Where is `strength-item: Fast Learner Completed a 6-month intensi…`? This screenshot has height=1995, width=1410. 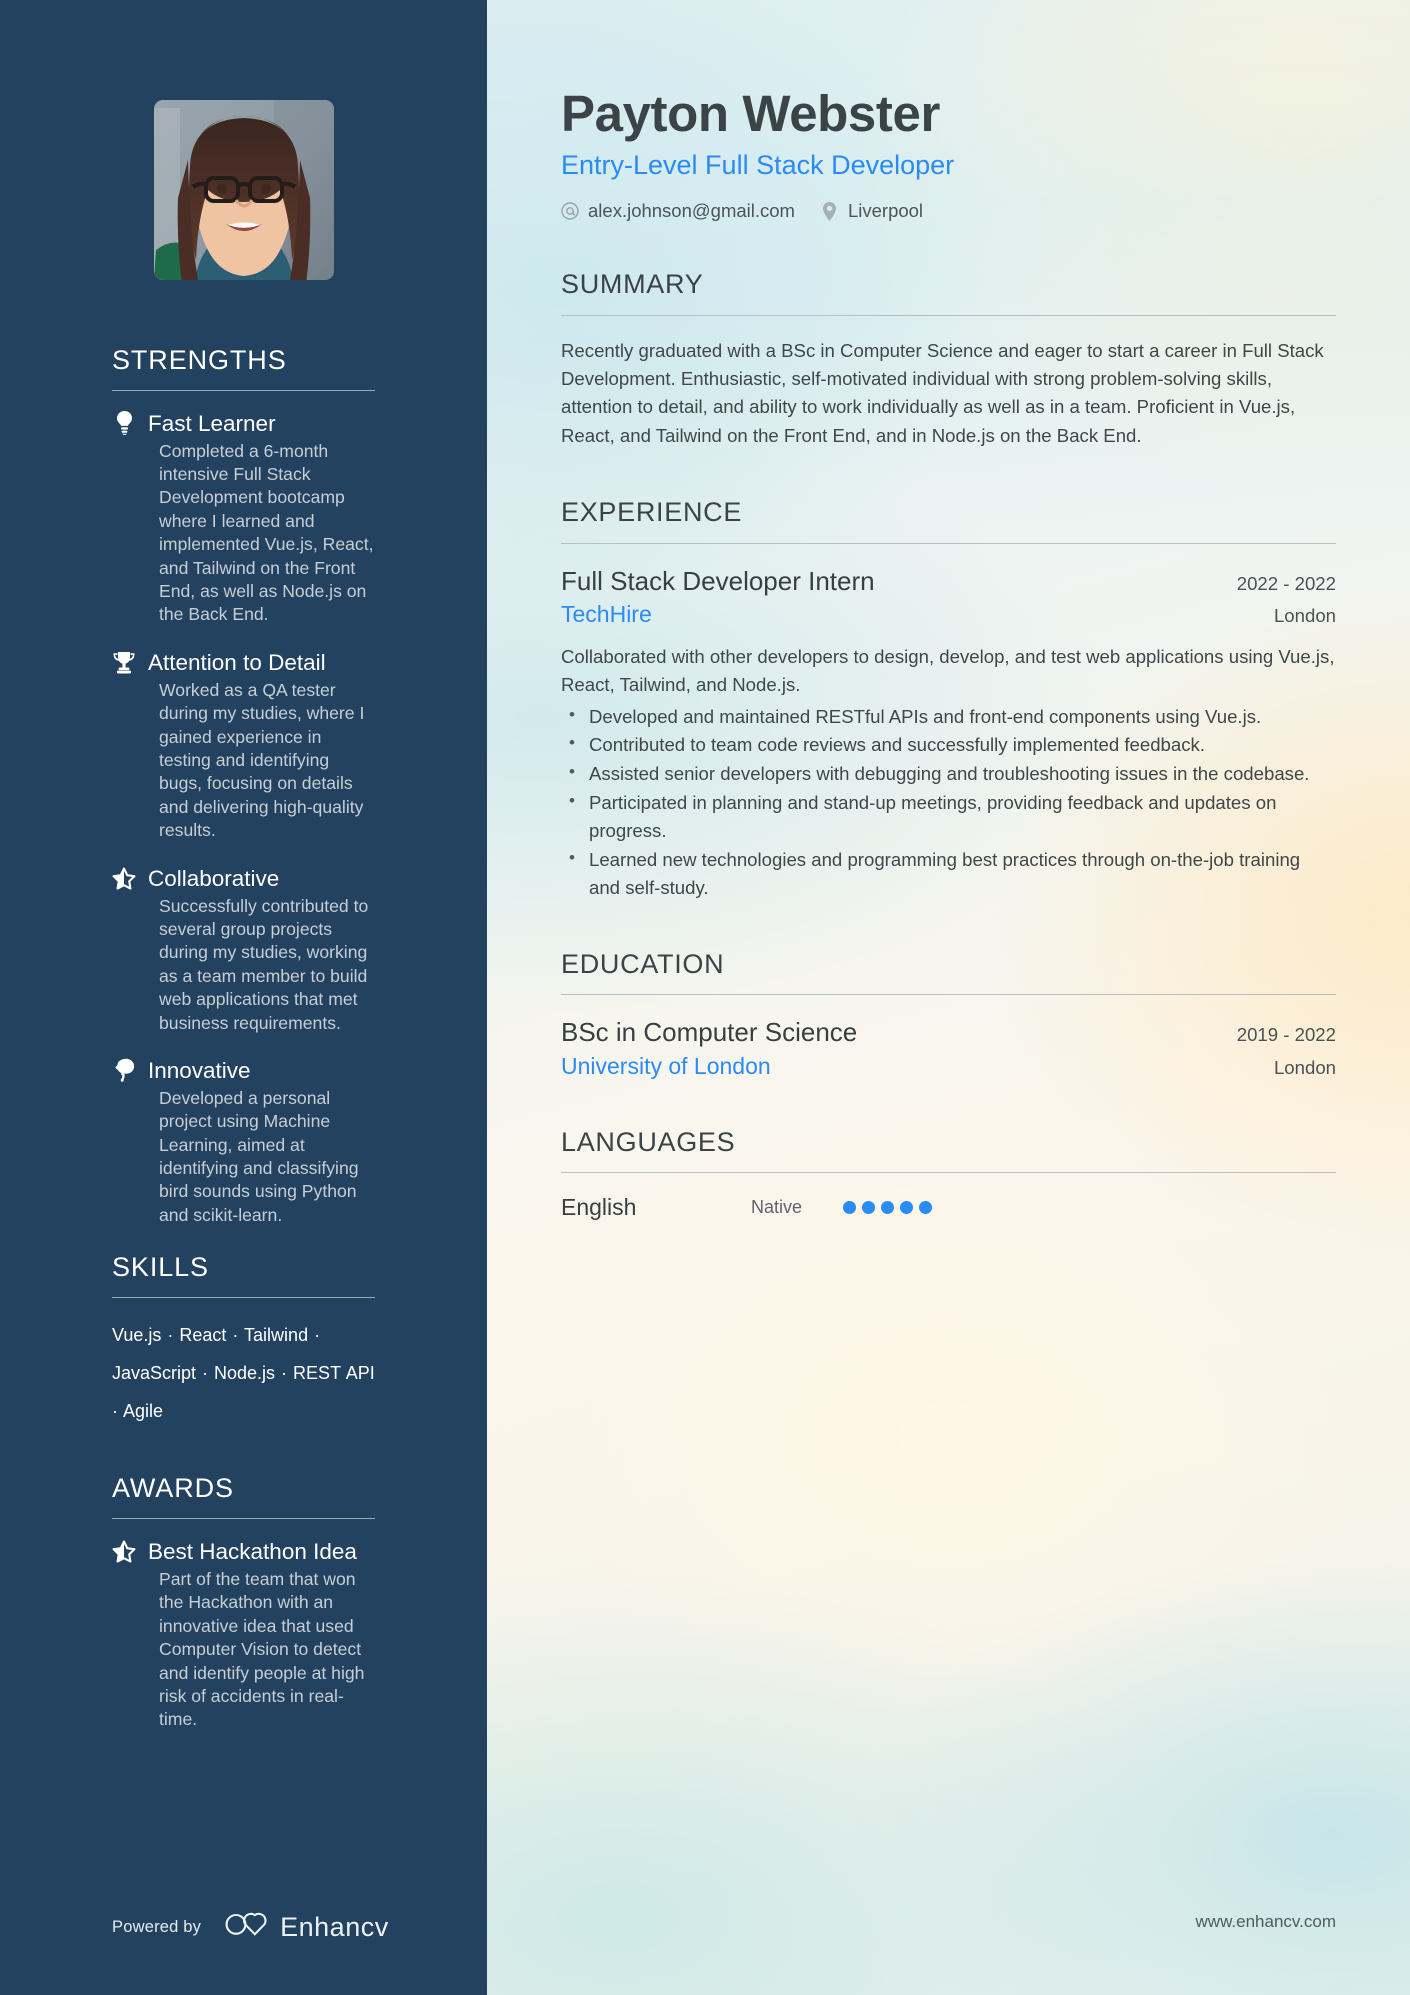
strength-item: Fast Learner Completed a 6-month intensi… is located at coordinates (243, 518).